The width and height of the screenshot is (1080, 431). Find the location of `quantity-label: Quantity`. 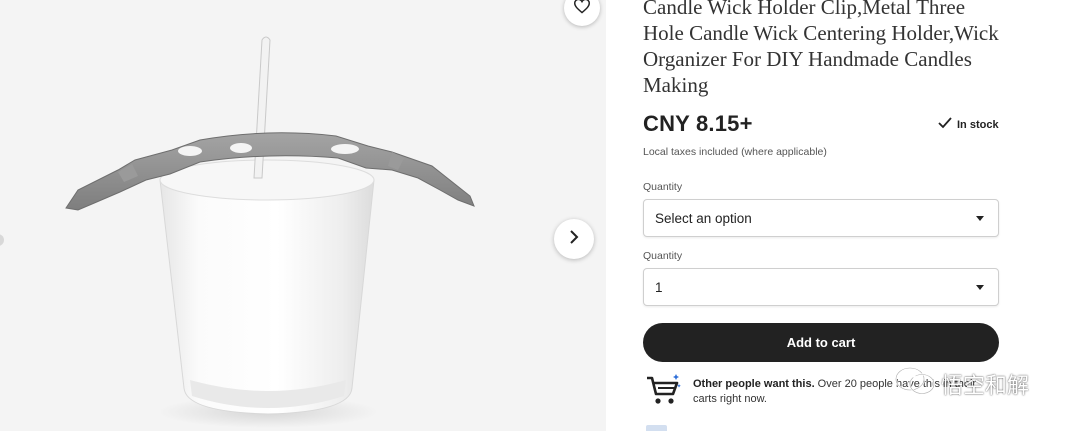

quantity-label: Quantity is located at coordinates (663, 256).